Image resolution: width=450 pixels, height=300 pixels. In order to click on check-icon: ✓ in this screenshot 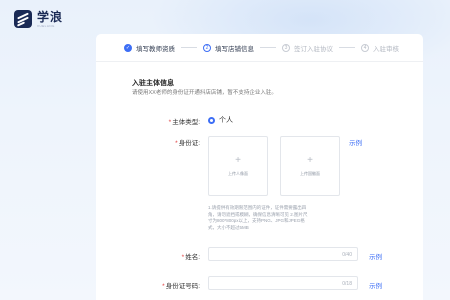, I will do `click(128, 47)`.